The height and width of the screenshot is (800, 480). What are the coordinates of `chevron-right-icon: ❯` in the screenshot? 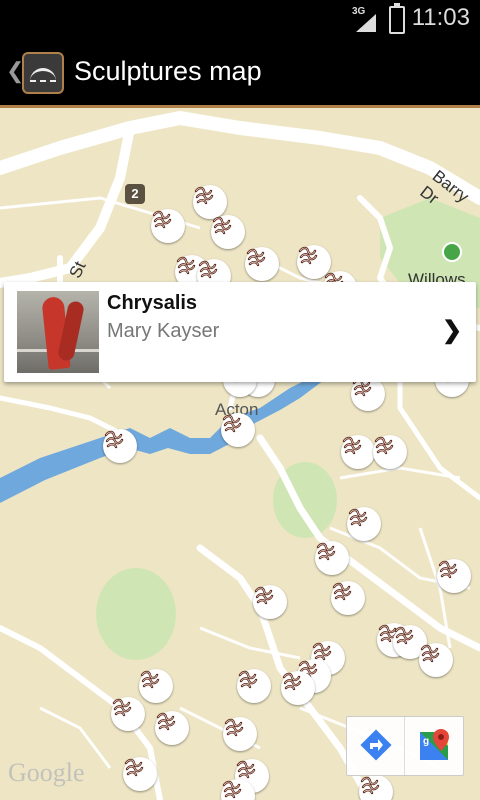 It's located at (452, 330).